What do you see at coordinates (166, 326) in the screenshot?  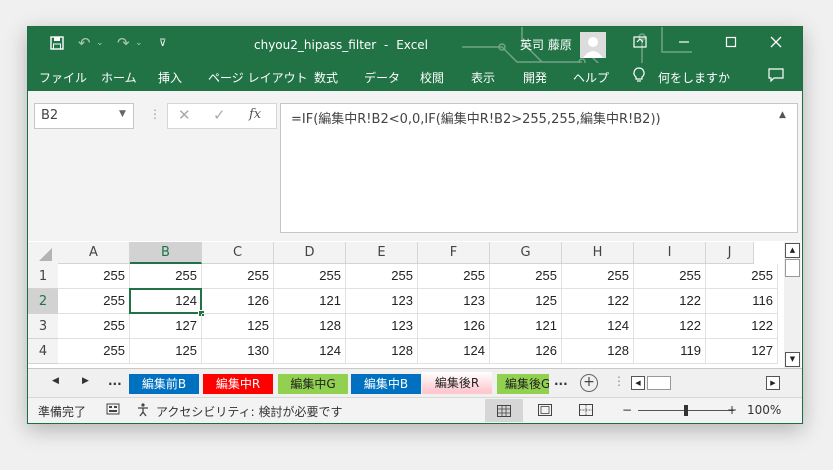 I see `cell-b3: 127` at bounding box center [166, 326].